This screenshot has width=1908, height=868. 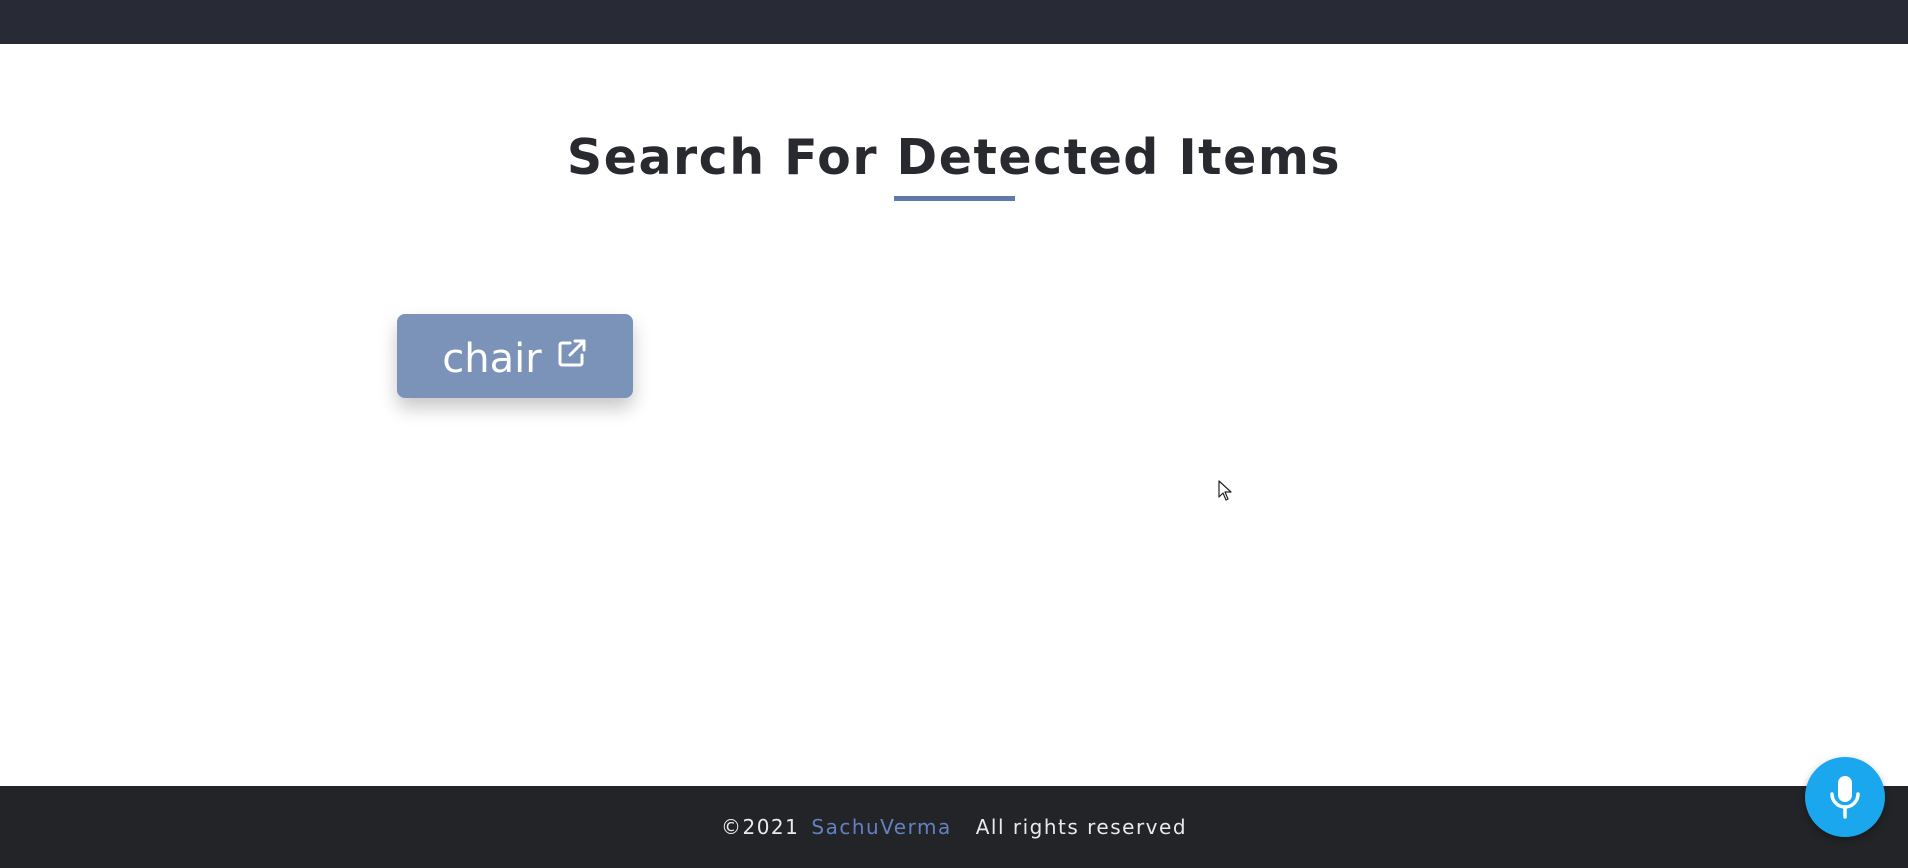 I want to click on item-button-chair: chair, so click(x=515, y=356).